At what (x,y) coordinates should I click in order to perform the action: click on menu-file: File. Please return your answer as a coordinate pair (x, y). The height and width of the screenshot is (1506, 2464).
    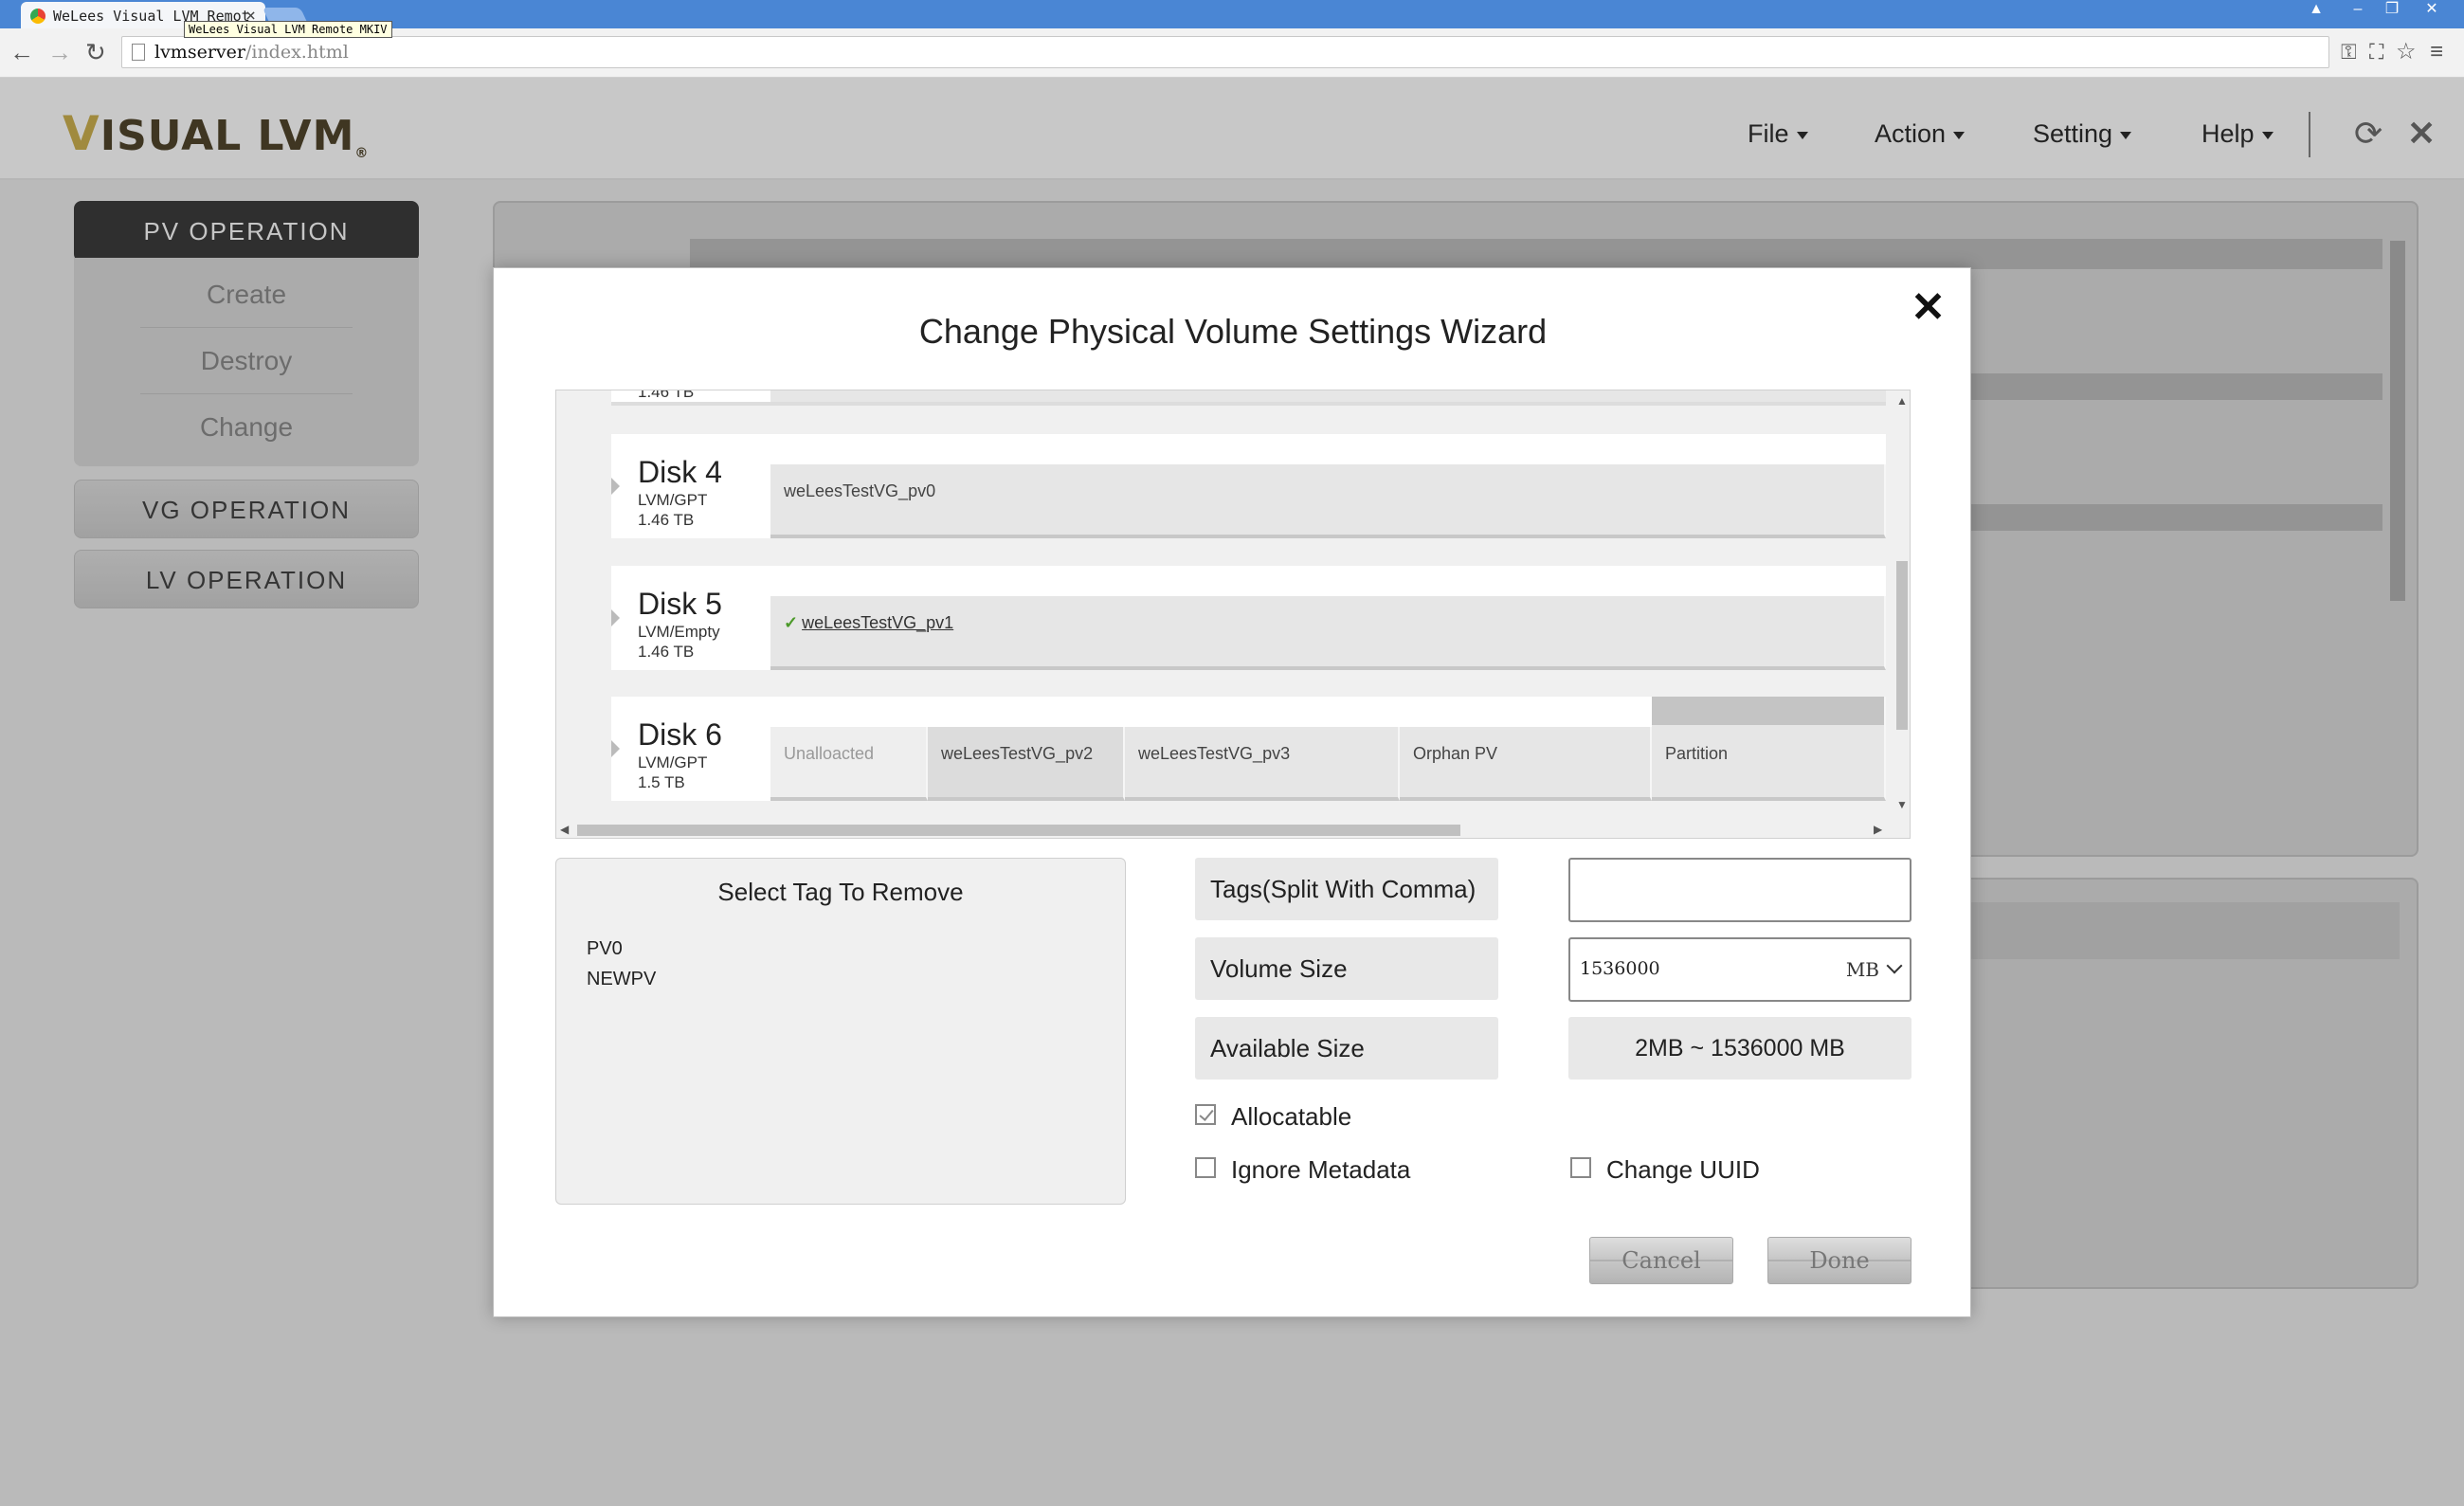
    Looking at the image, I should click on (1778, 134).